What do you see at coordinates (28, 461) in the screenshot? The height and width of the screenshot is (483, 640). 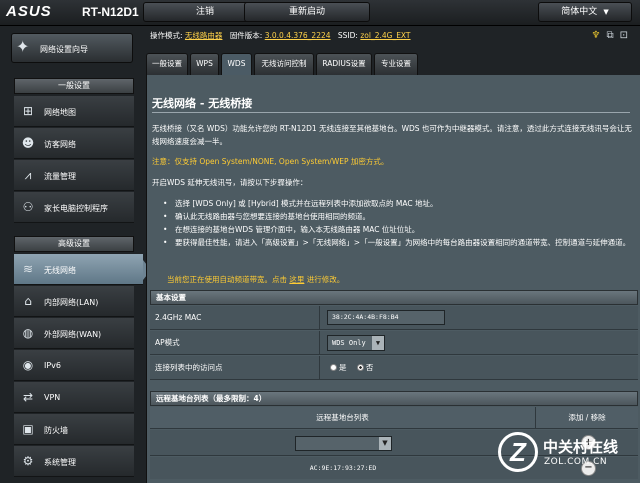 I see `administration-icon: ⚙` at bounding box center [28, 461].